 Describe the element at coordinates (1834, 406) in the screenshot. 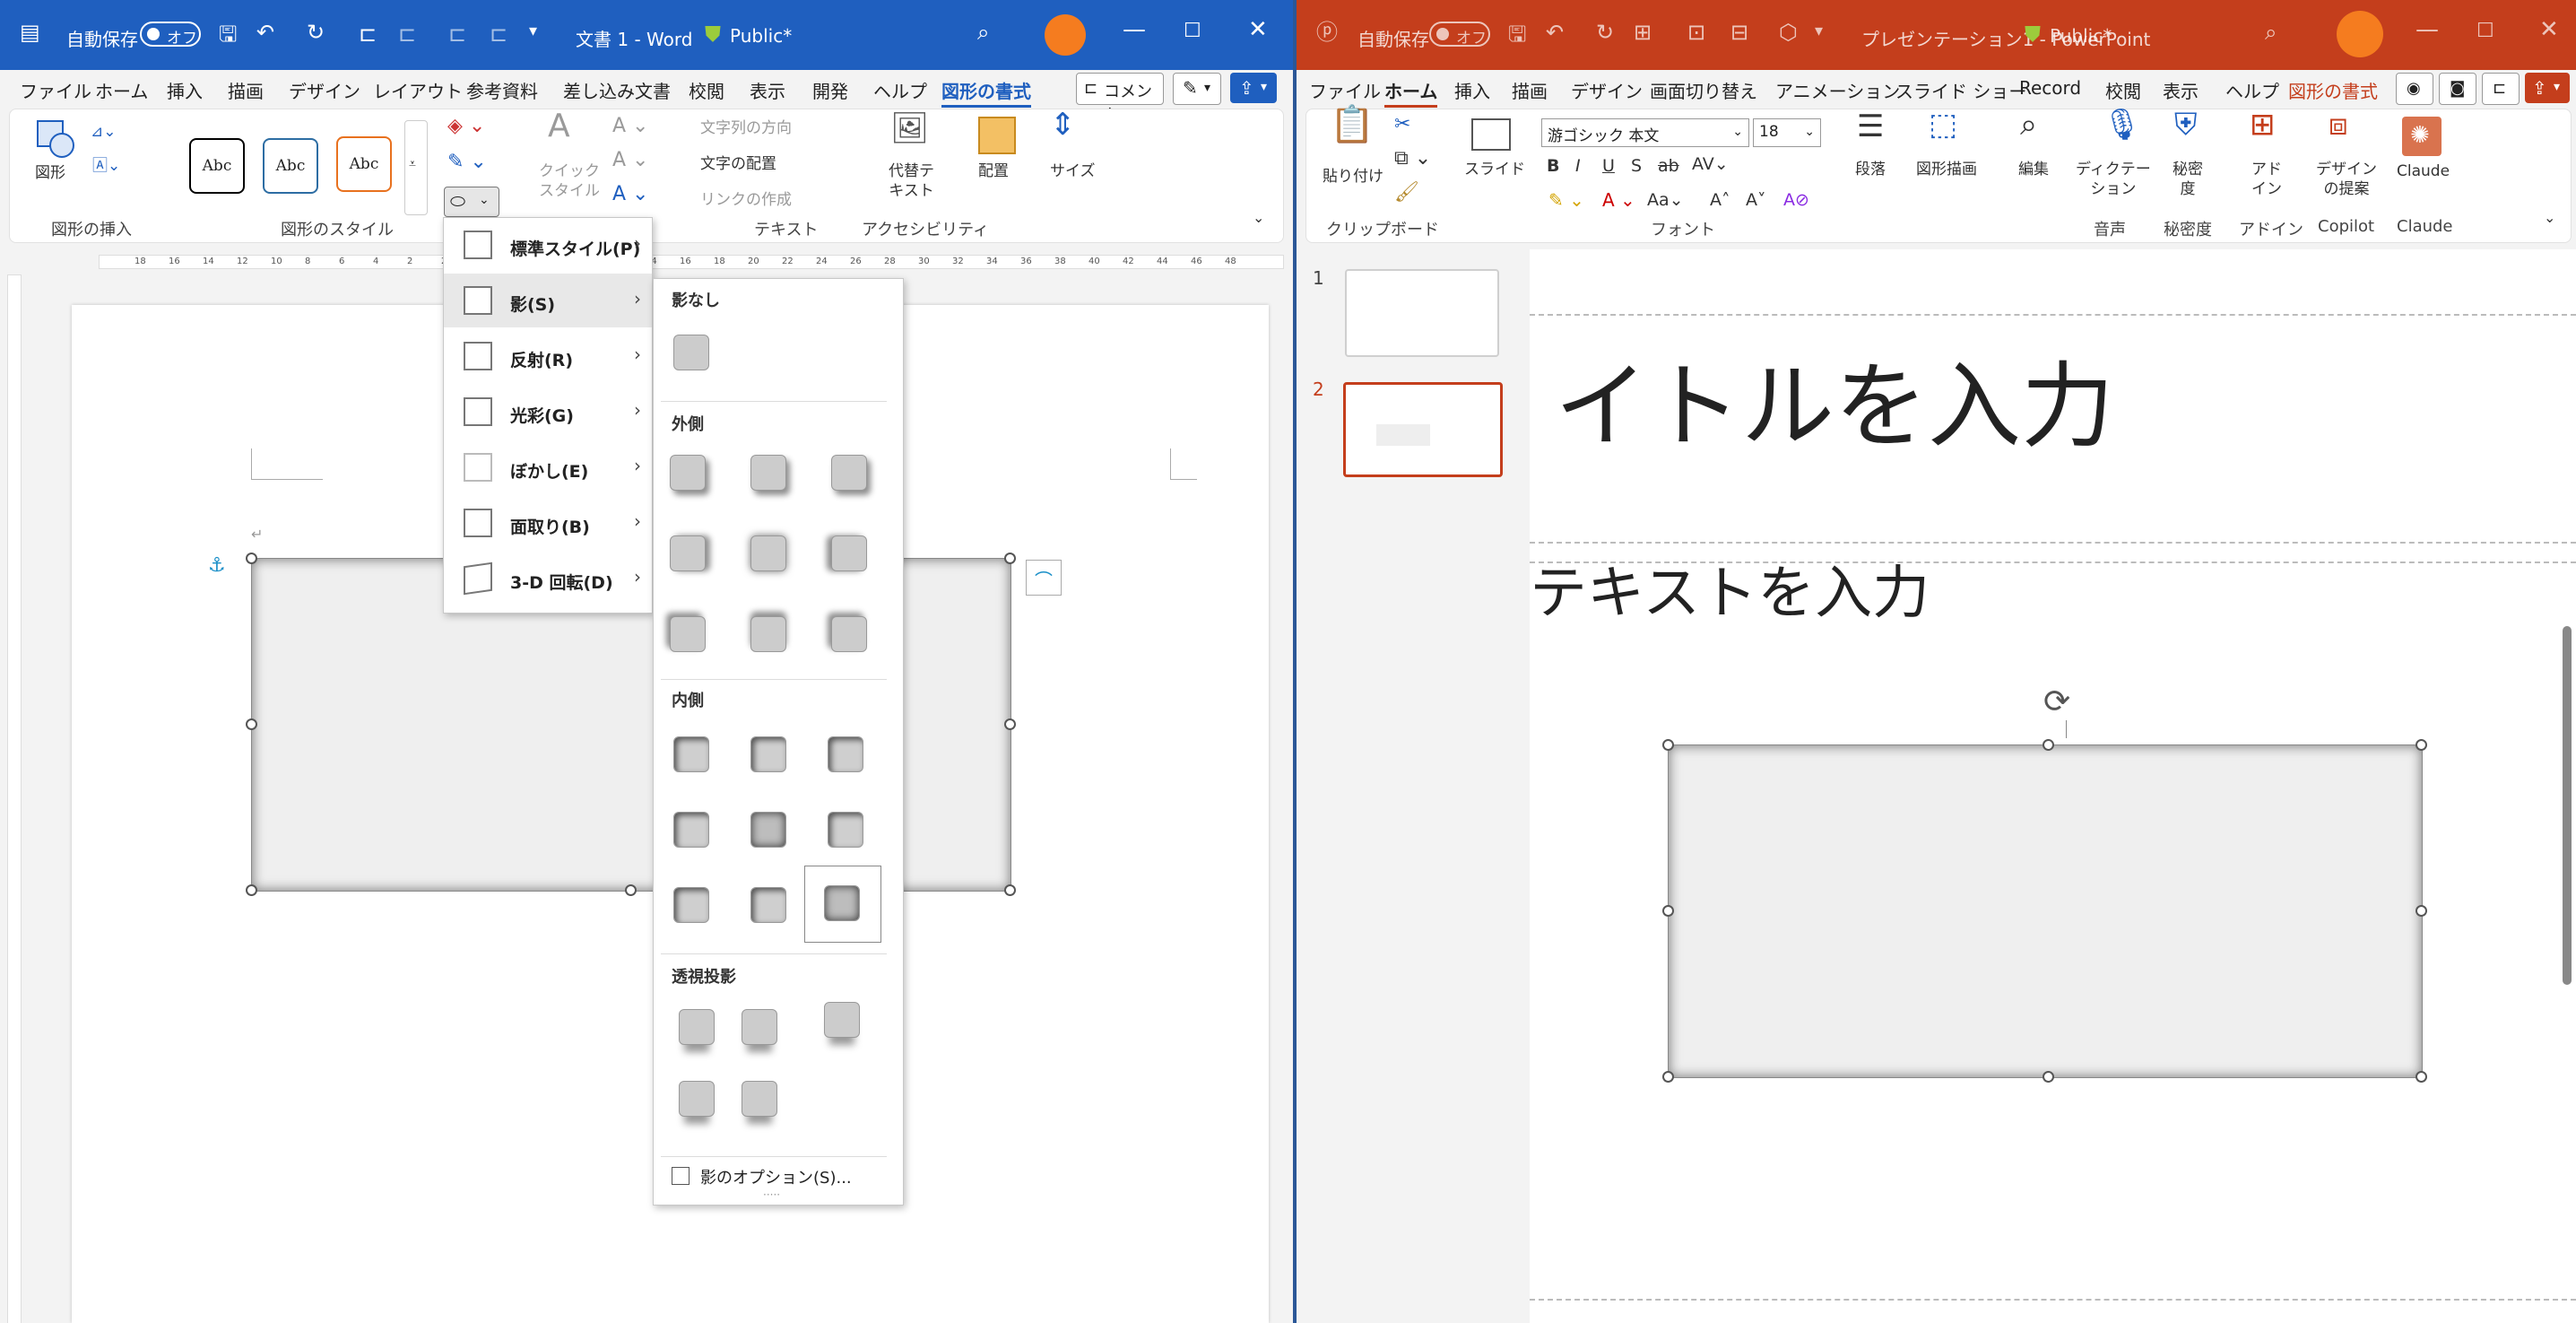

I see `title-placeholder: イトルを入力` at that location.